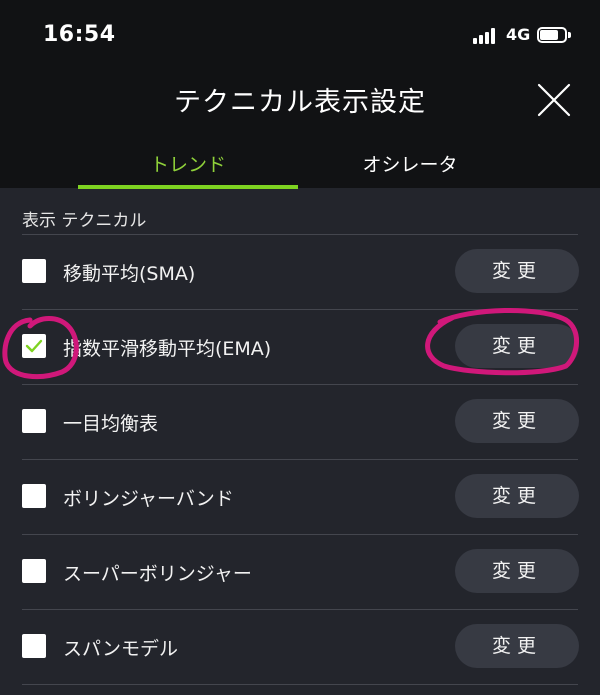 This screenshot has height=695, width=600. I want to click on change-button-bollinger: 変更, so click(517, 496).